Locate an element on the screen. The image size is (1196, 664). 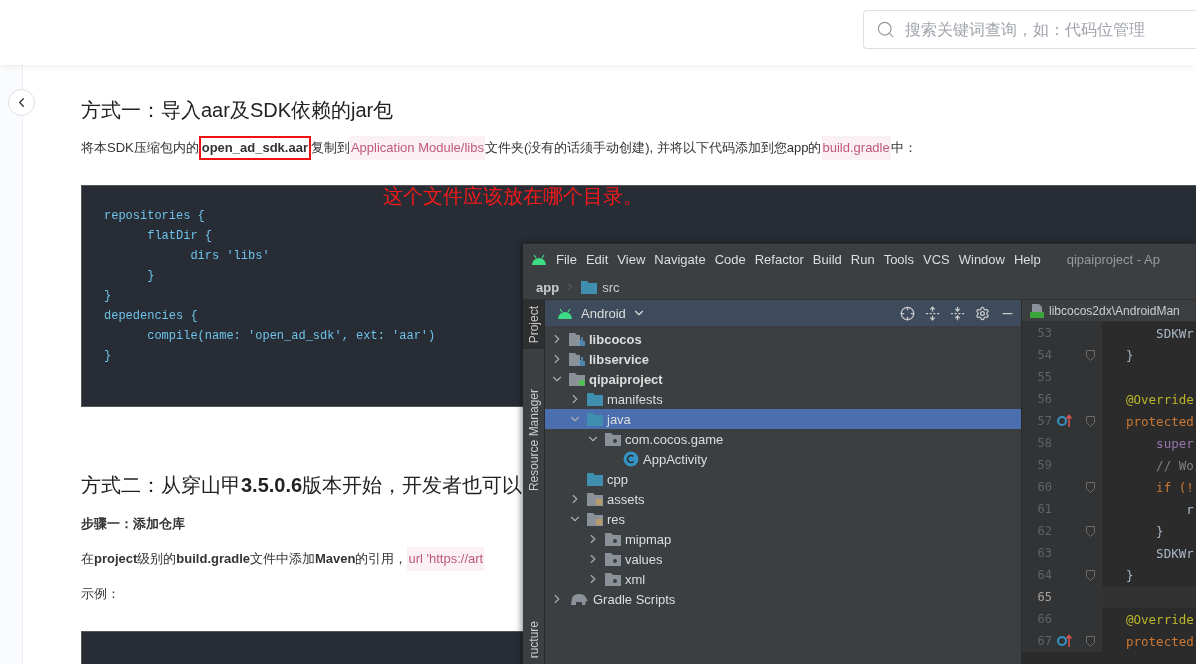
menu-item: Build is located at coordinates (827, 259).